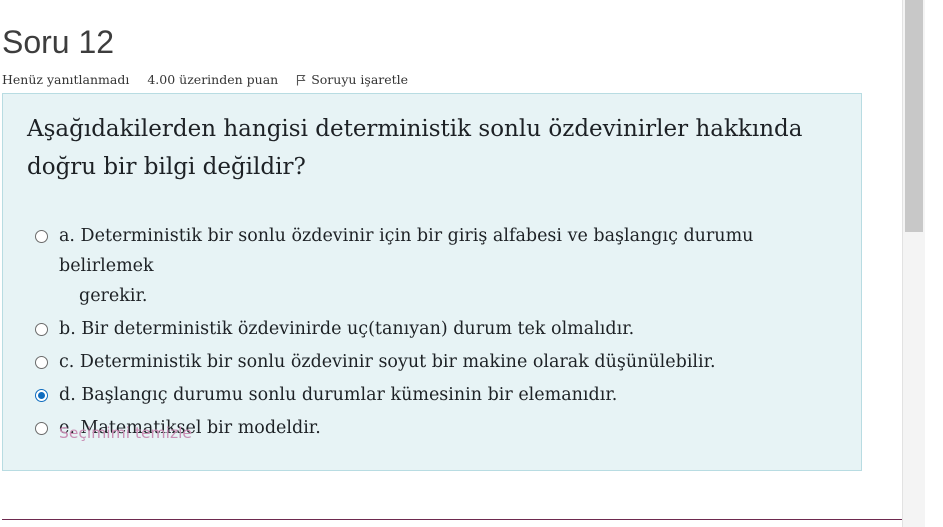  What do you see at coordinates (360, 79) in the screenshot?
I see `flag-question-label: Soruyu işaretle` at bounding box center [360, 79].